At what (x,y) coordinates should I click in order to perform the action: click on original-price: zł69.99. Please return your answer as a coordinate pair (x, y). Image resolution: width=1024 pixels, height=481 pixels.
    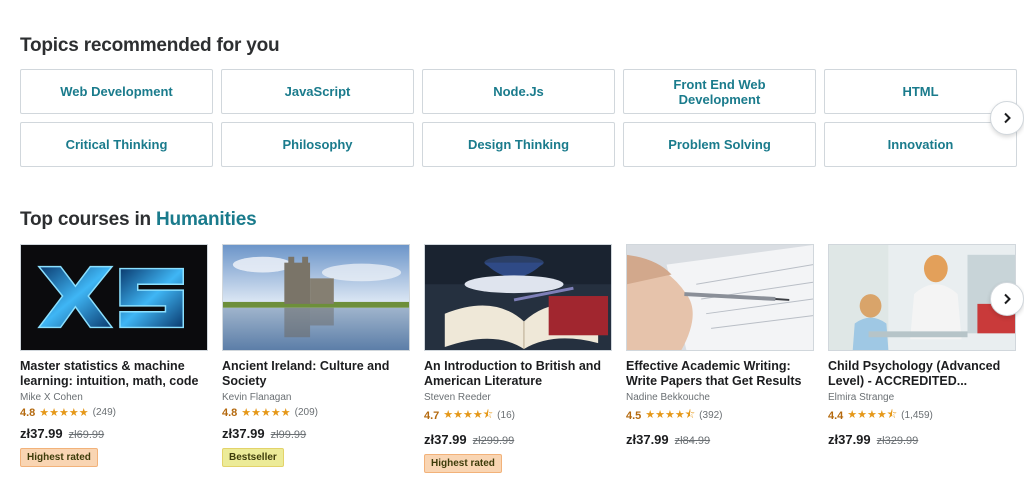
    Looking at the image, I should click on (86, 435).